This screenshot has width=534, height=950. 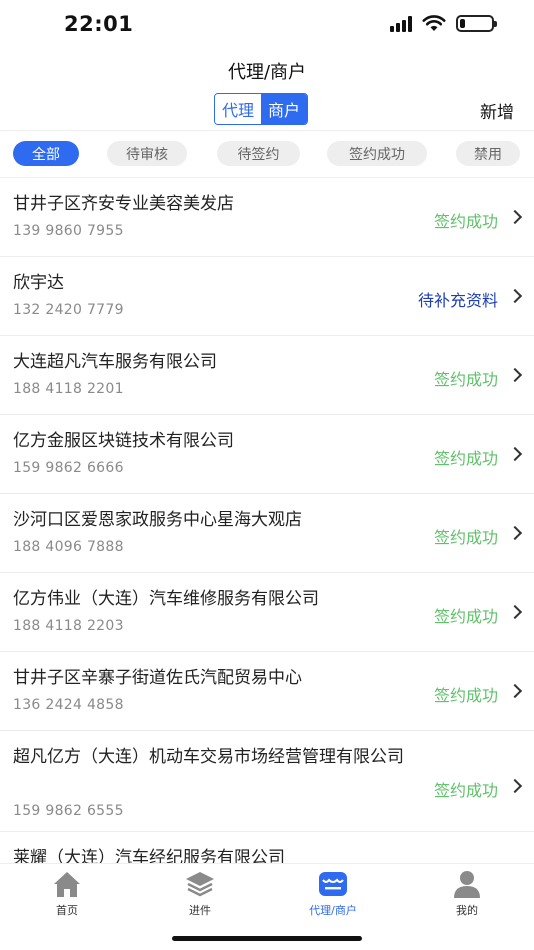 What do you see at coordinates (258, 153) in the screenshot?
I see `filter-chip: 待签约` at bounding box center [258, 153].